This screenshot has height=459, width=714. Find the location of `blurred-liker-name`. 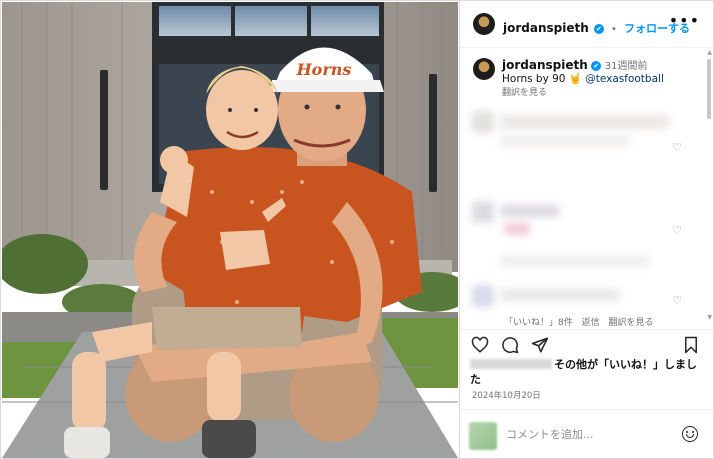

blurred-liker-name is located at coordinates (511, 364).